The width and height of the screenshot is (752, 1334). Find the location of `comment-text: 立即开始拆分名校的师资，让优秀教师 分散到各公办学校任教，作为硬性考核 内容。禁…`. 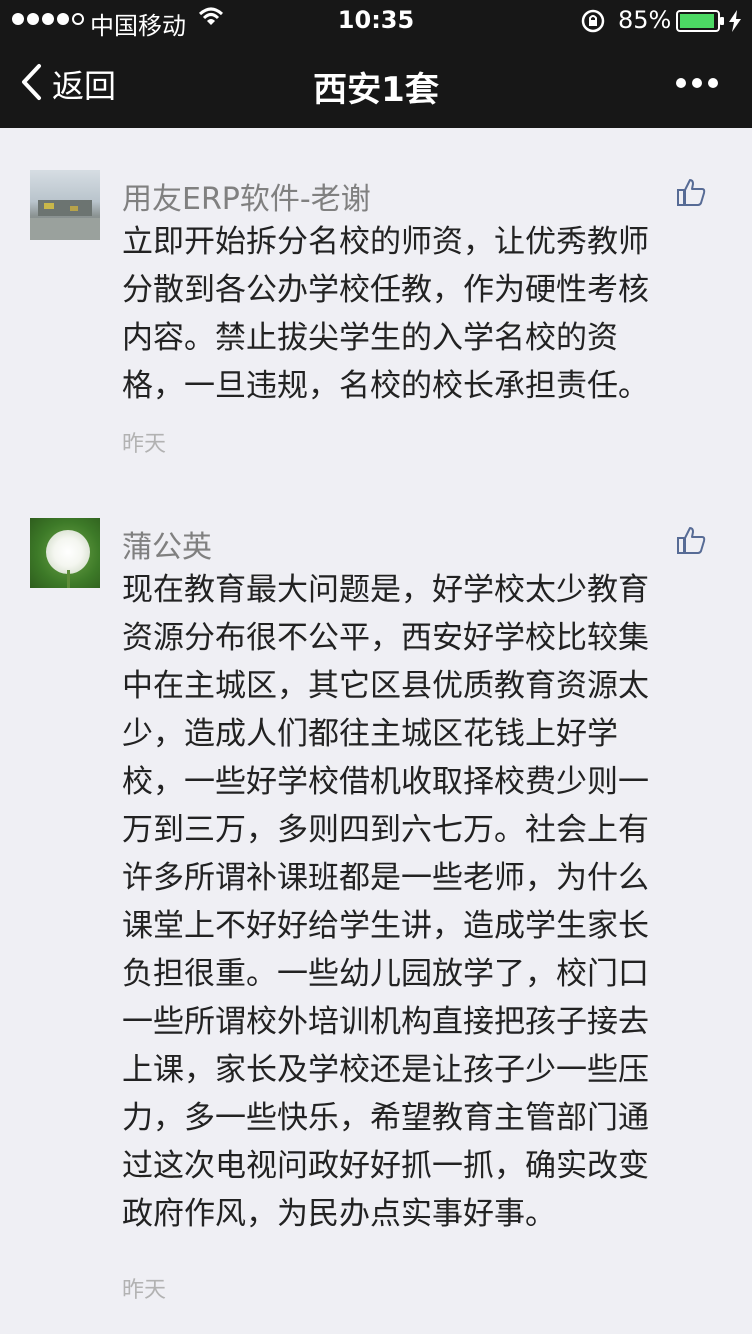

comment-text: 立即开始拆分名校的师资，让优秀教师 分散到各公办学校任教，作为硬性考核 内容。禁… is located at coordinates (385, 314).